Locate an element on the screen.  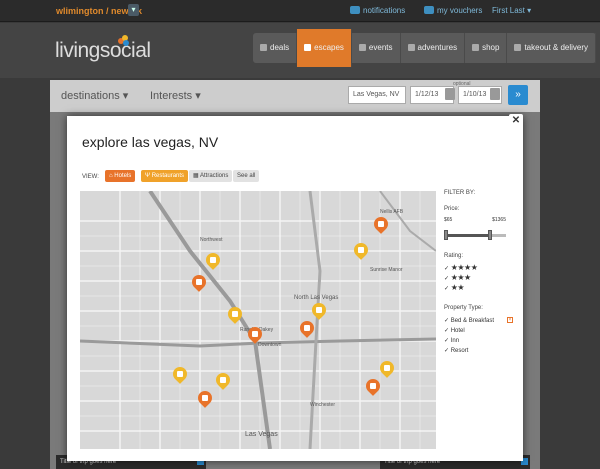
deals-icon is located at coordinates (263, 47).